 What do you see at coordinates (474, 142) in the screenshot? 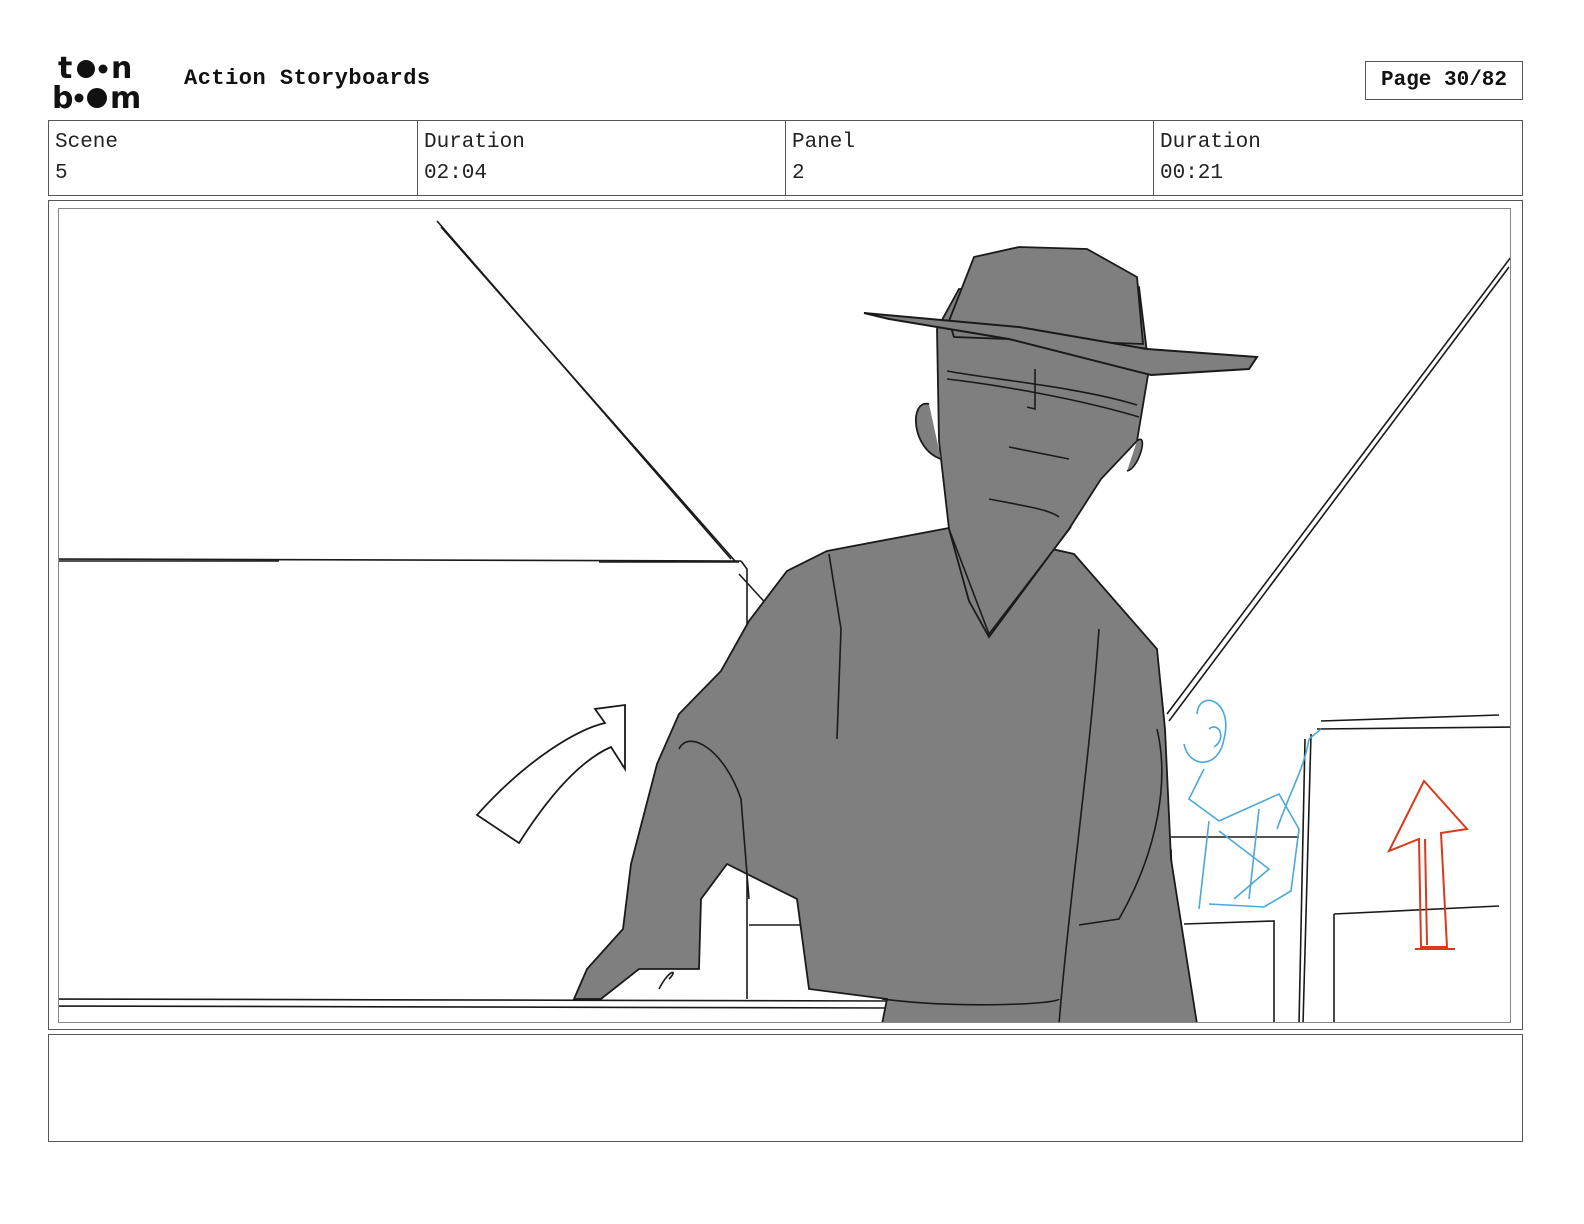
I see `scene-duration-label: Duration` at bounding box center [474, 142].